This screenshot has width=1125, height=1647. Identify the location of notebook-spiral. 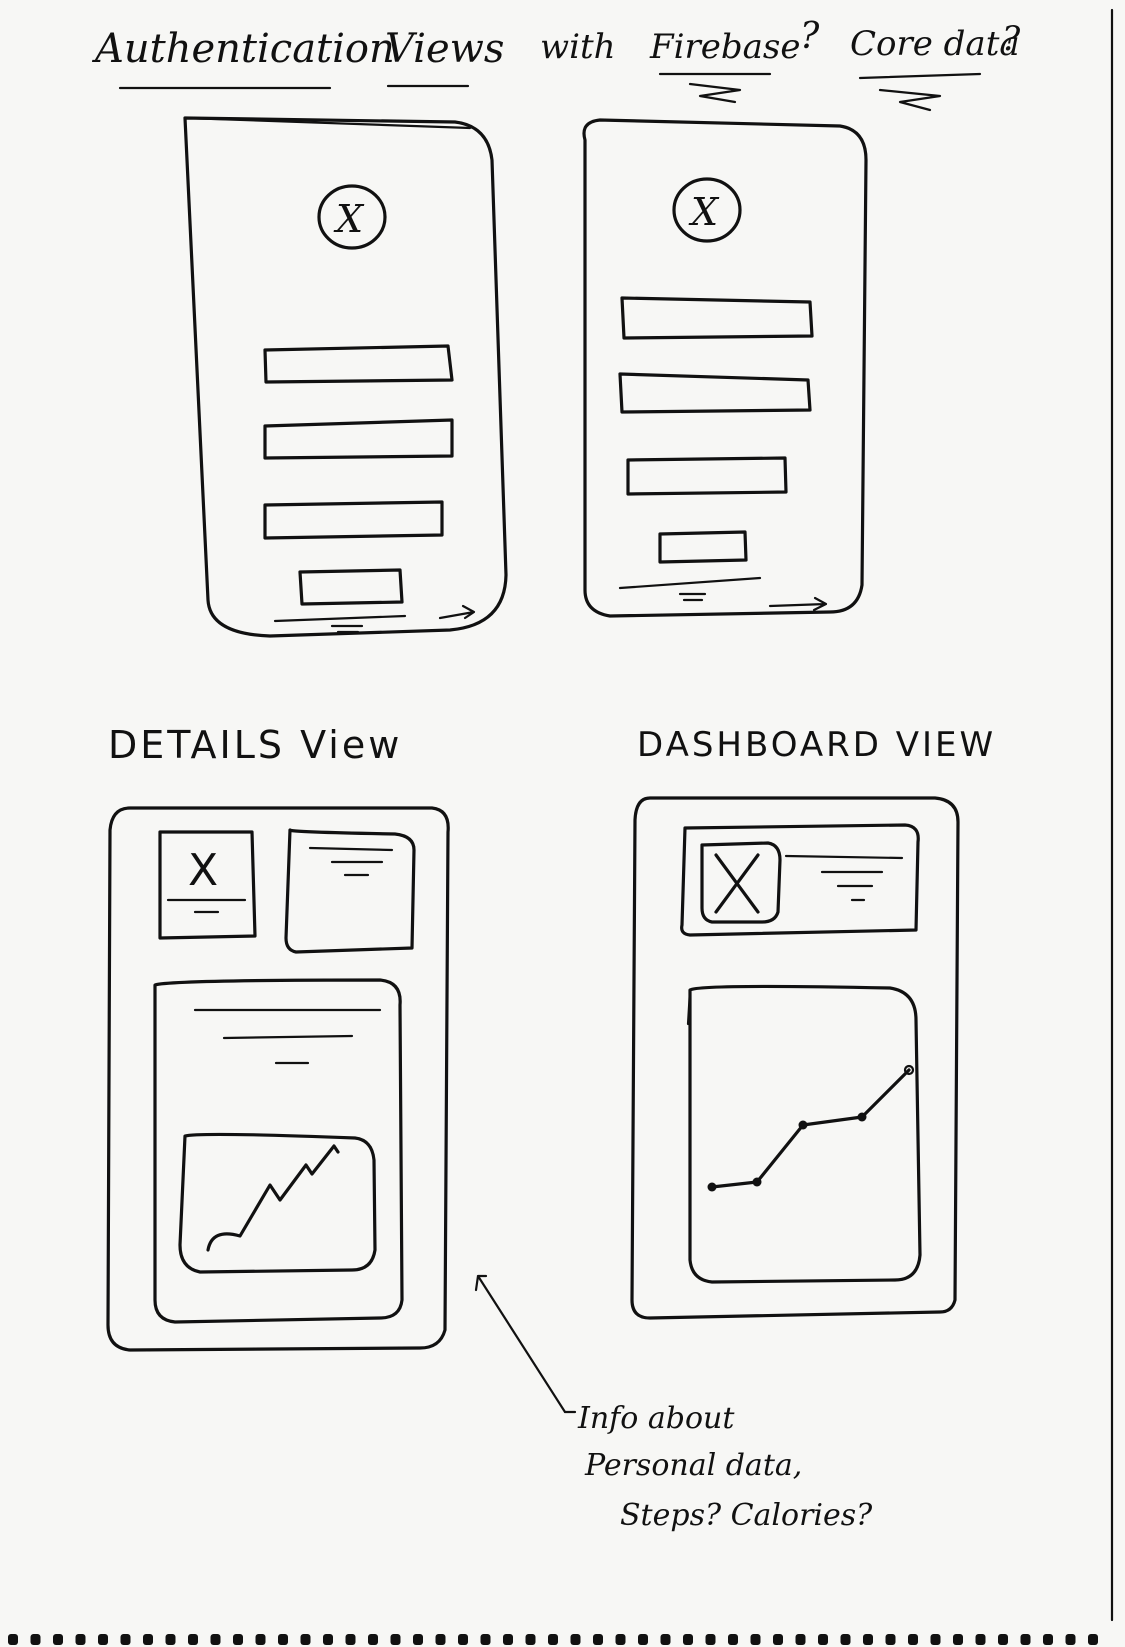
(553, 1639).